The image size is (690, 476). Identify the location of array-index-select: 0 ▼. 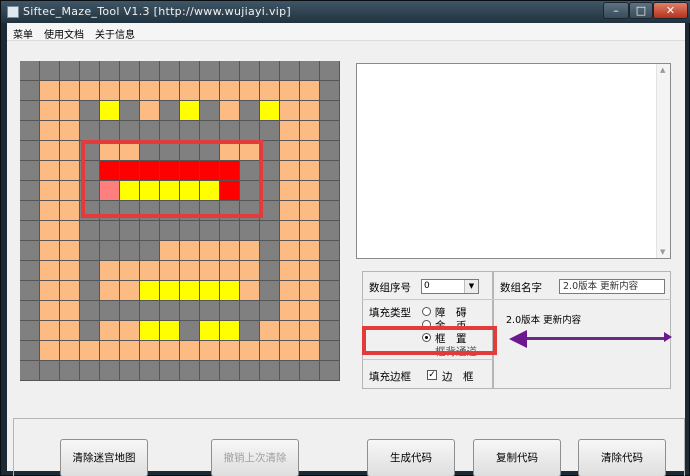
(450, 286).